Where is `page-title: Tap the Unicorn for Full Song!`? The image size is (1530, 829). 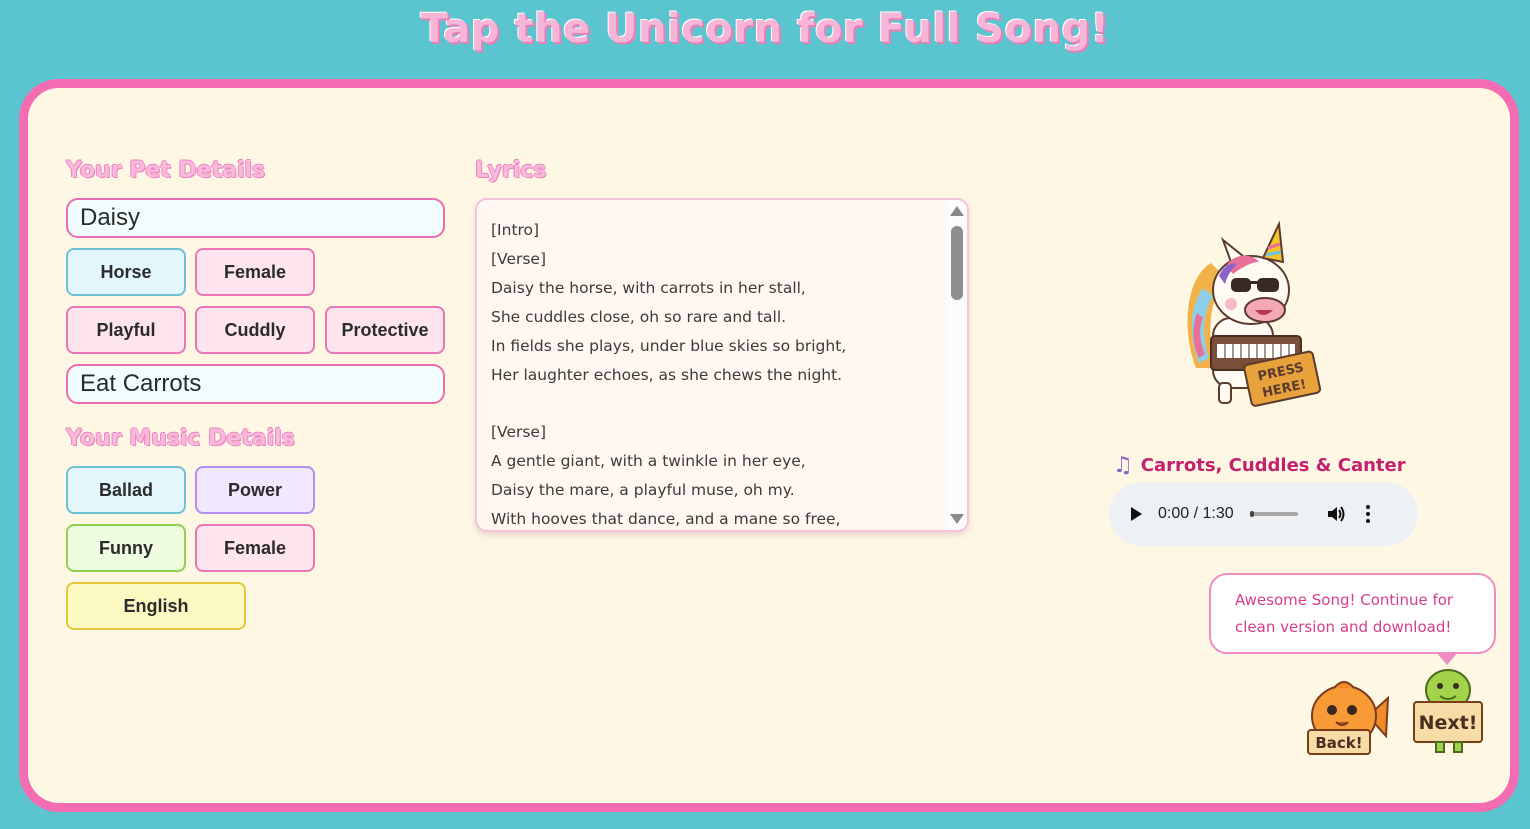
page-title: Tap the Unicorn for Full Song! is located at coordinates (765, 29).